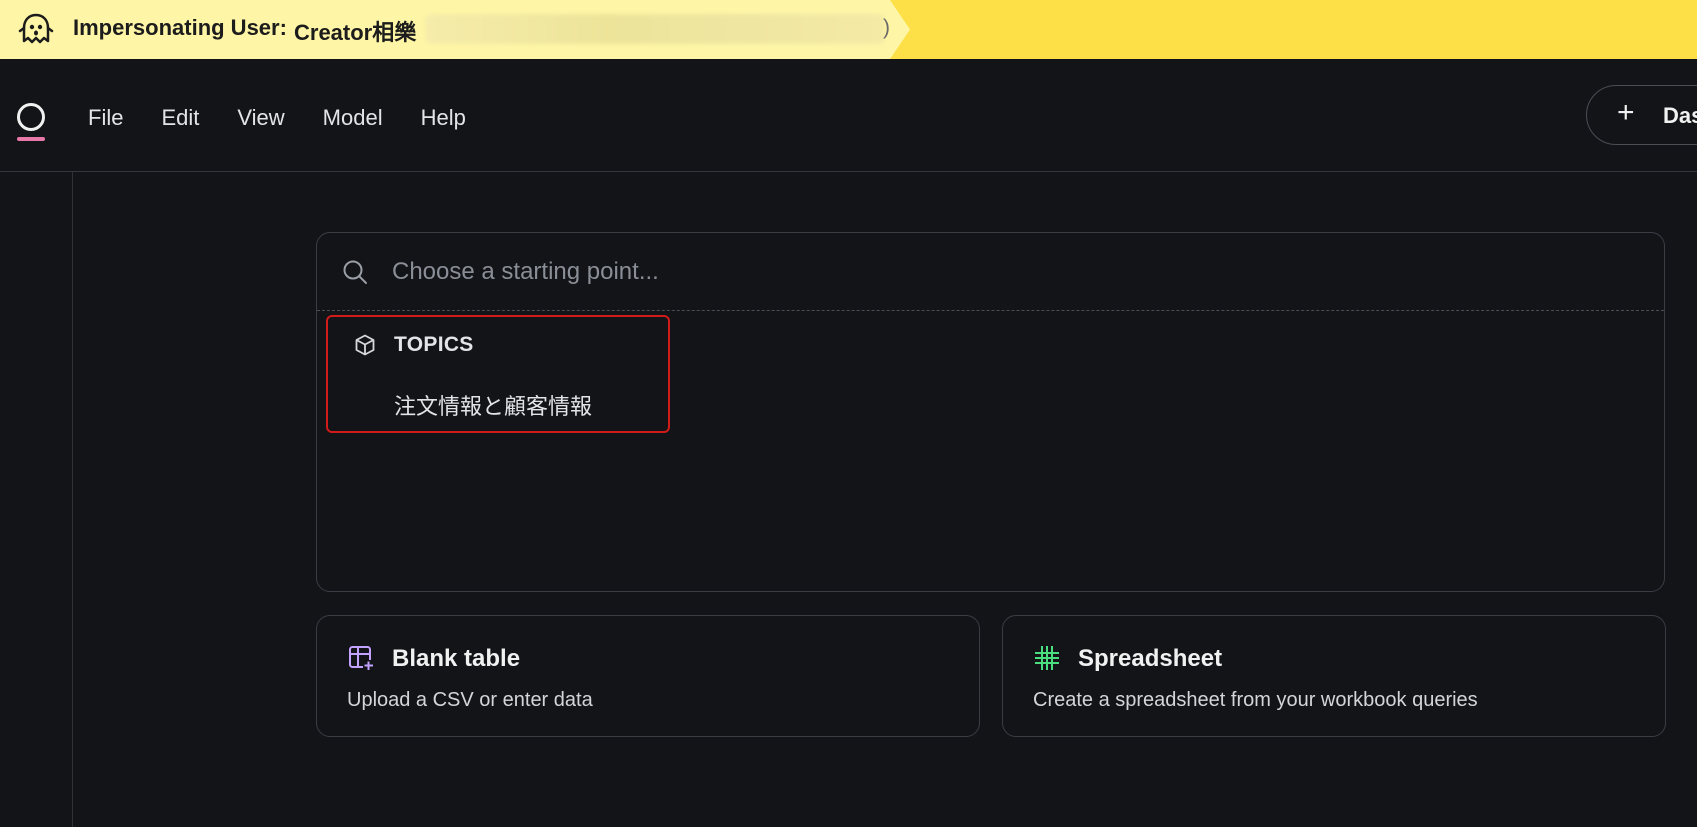  I want to click on menu-edit: Edit, so click(180, 118).